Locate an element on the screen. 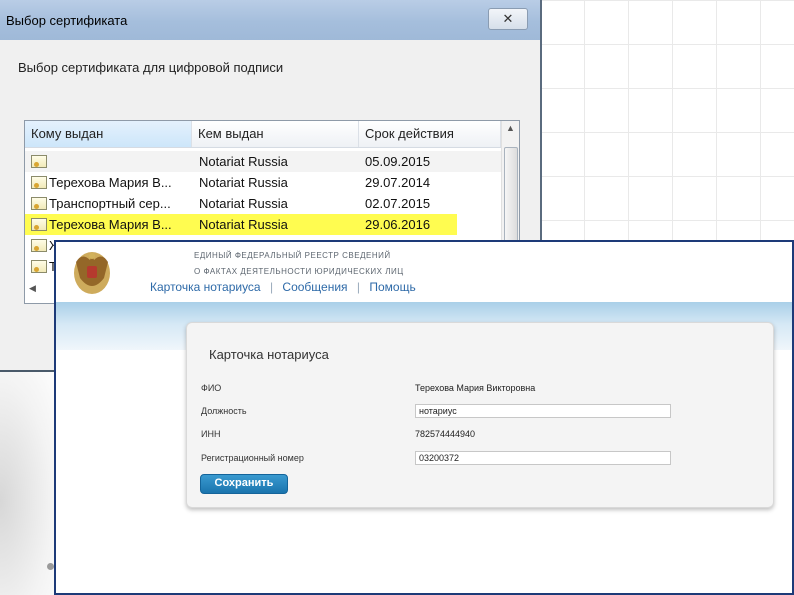 The image size is (794, 595). fio-label: ФИО is located at coordinates (211, 388).